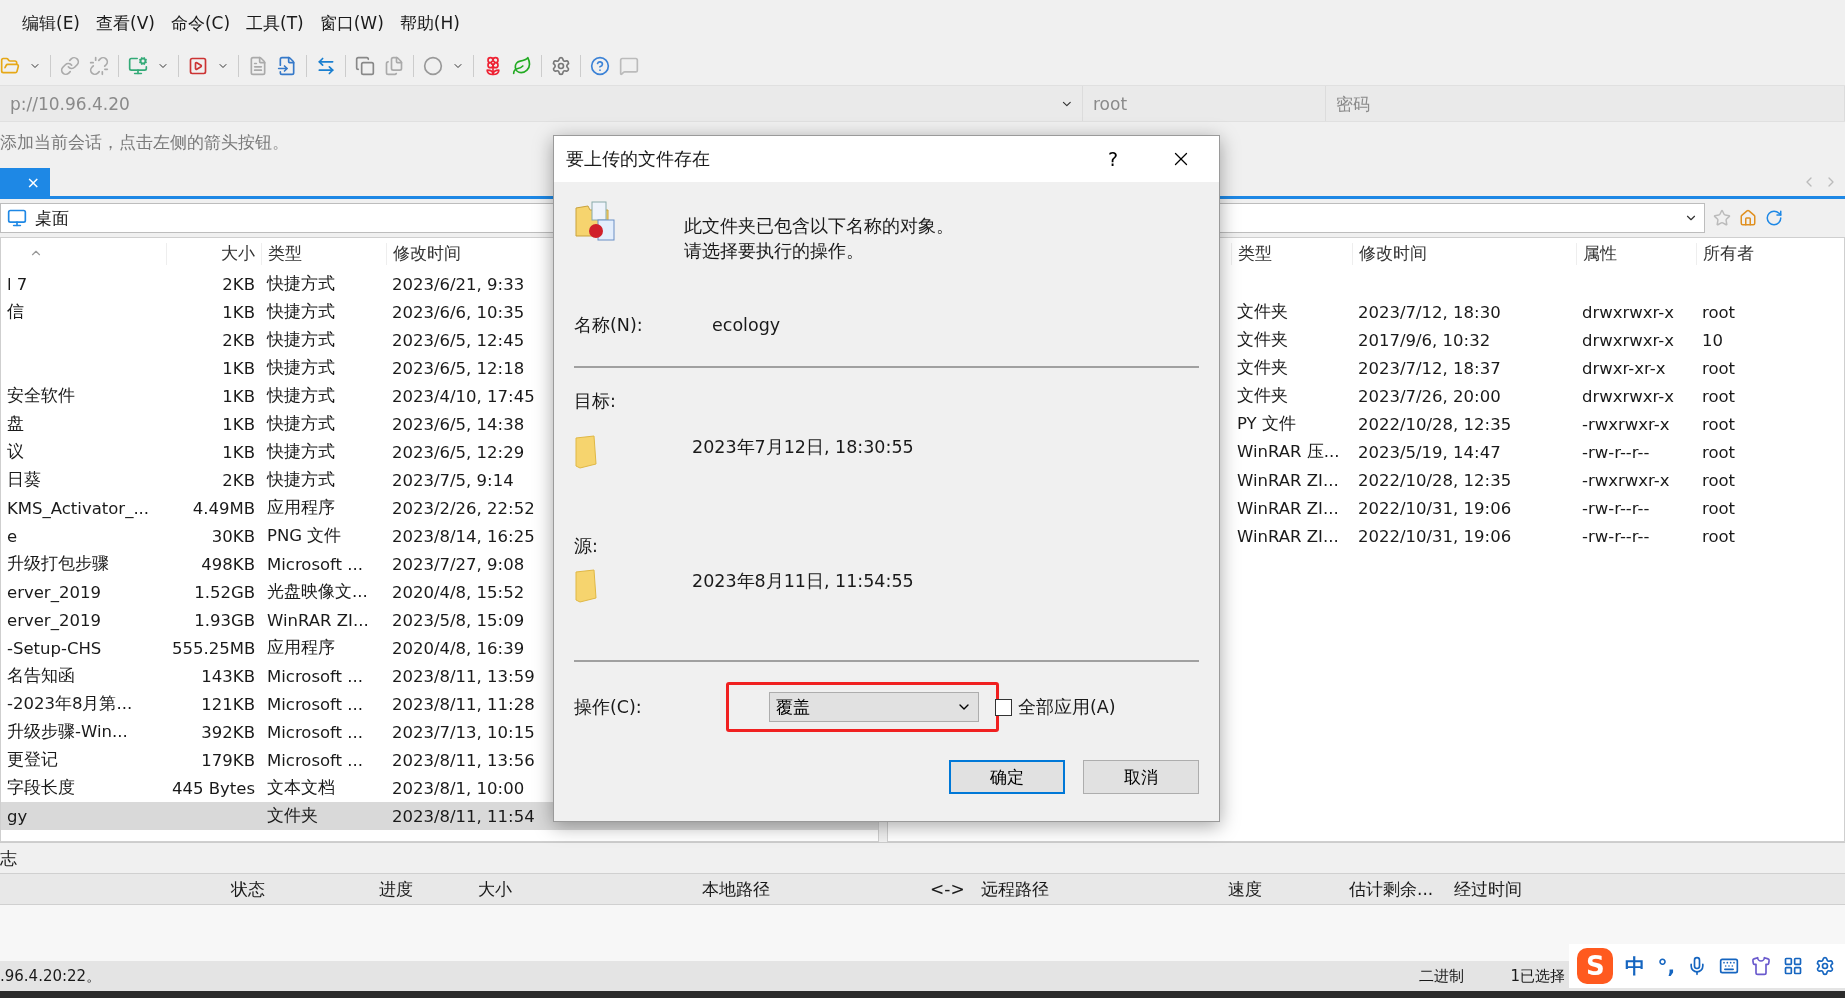 Image resolution: width=1845 pixels, height=998 pixels. Describe the element at coordinates (458, 368) in the screenshot. I see `file-date: 2023/6/5, 12:18` at that location.